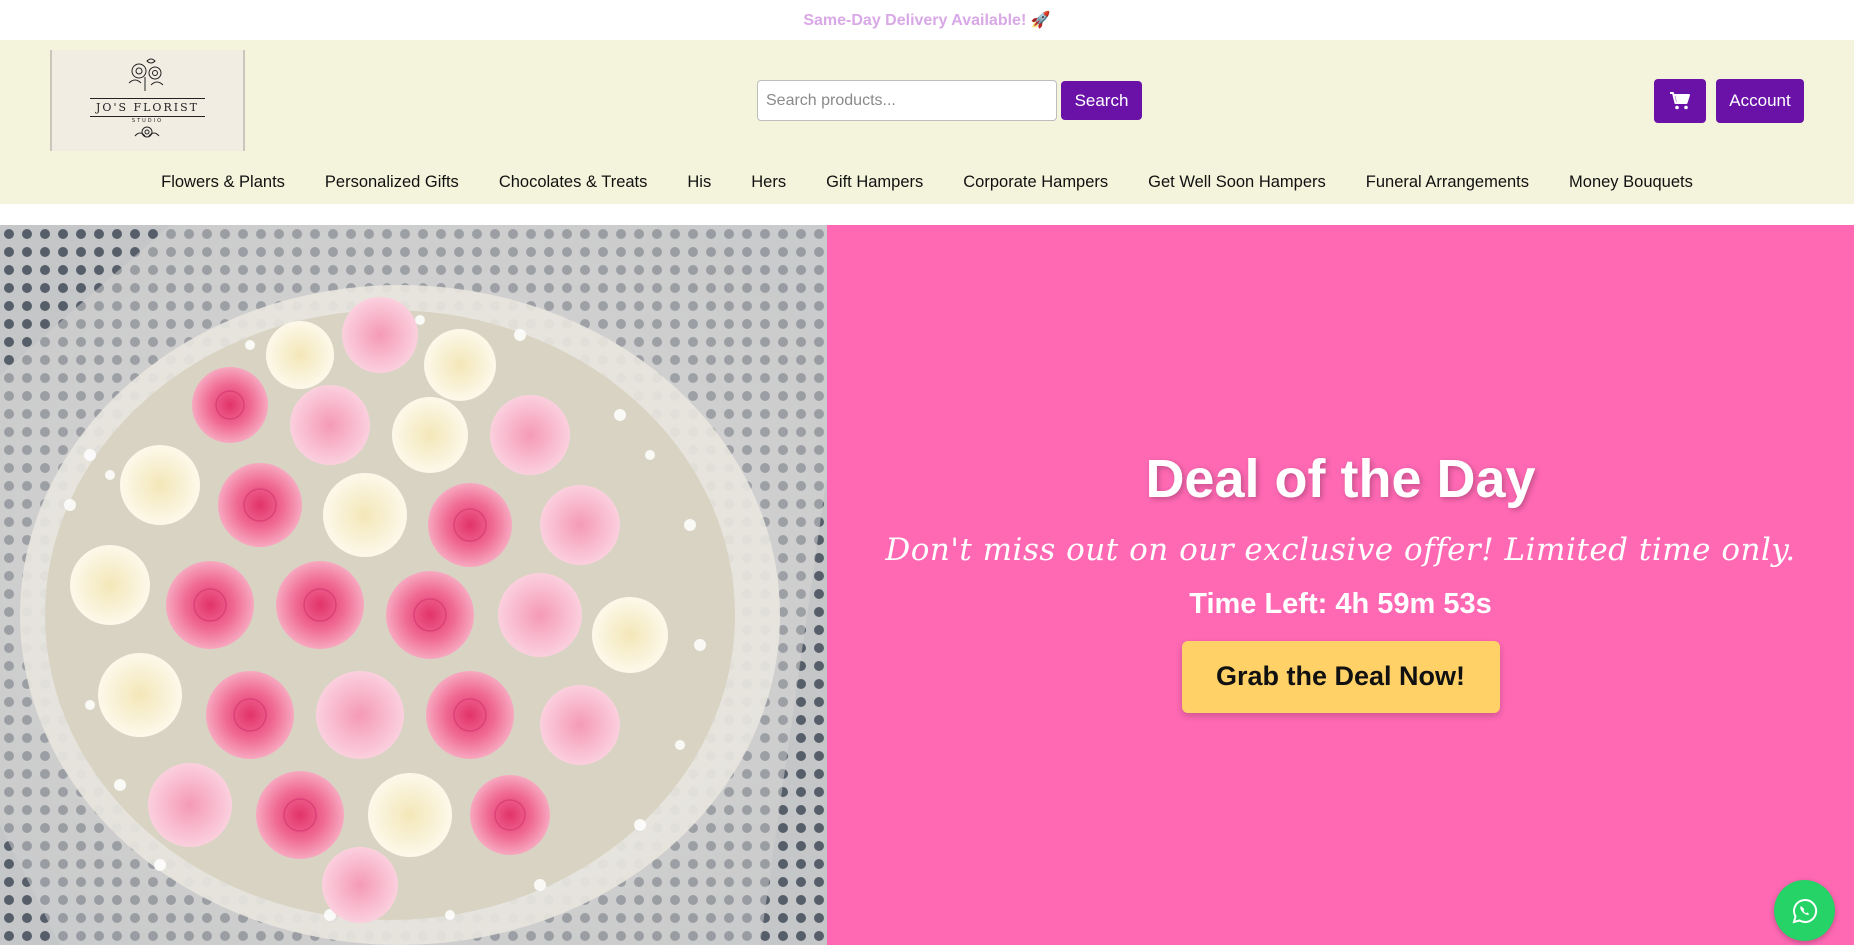  Describe the element at coordinates (146, 74) in the screenshot. I see `flower-logo-icon` at that location.